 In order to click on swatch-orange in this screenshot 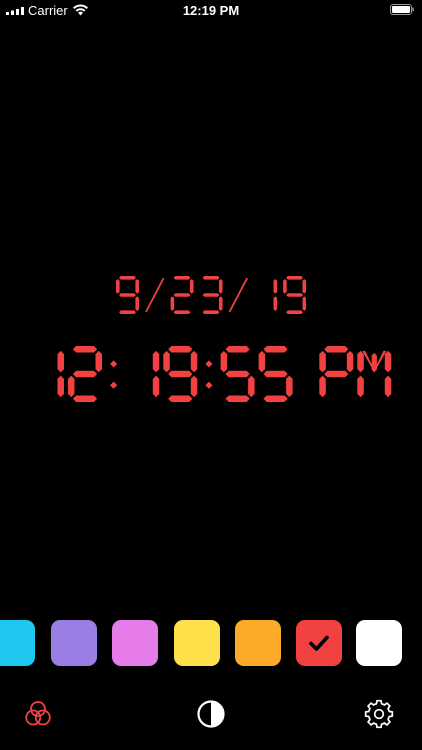, I will do `click(258, 643)`.